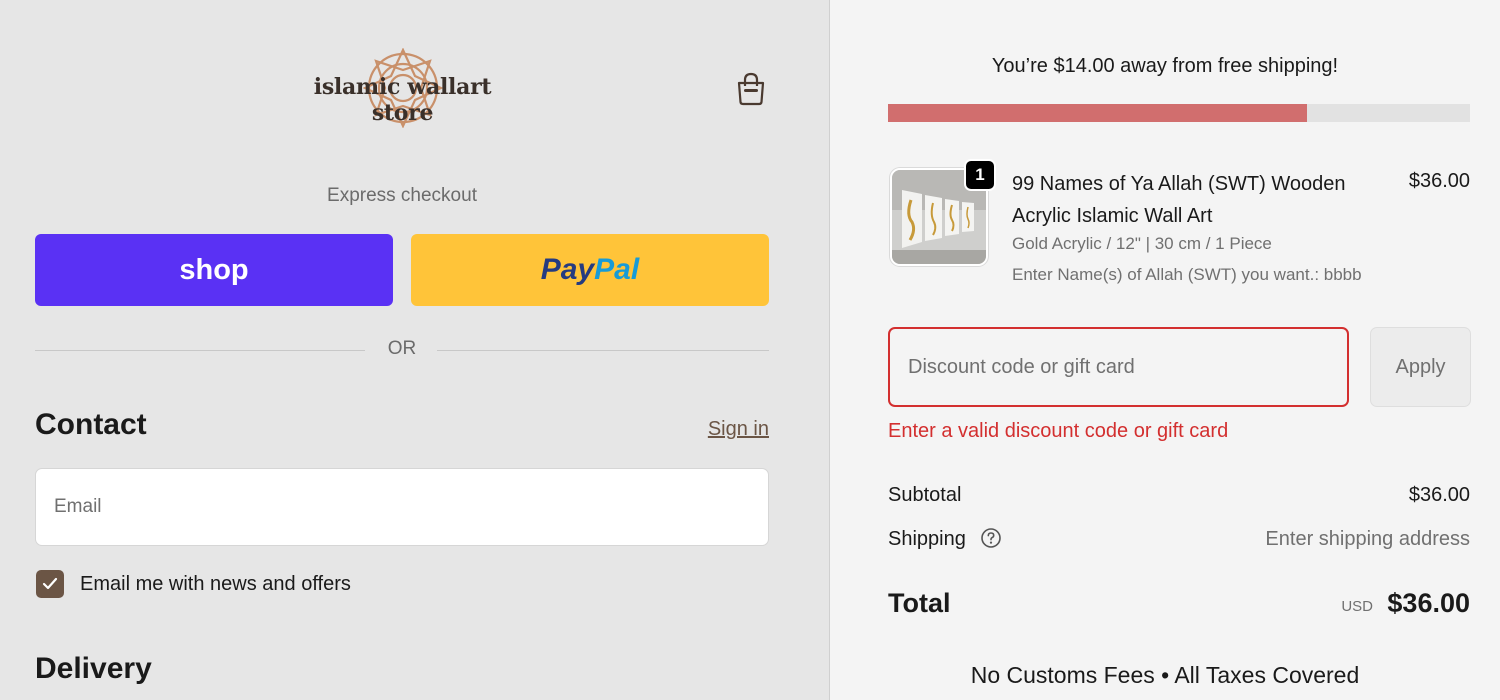  I want to click on newsletter-checkbox, so click(50, 584).